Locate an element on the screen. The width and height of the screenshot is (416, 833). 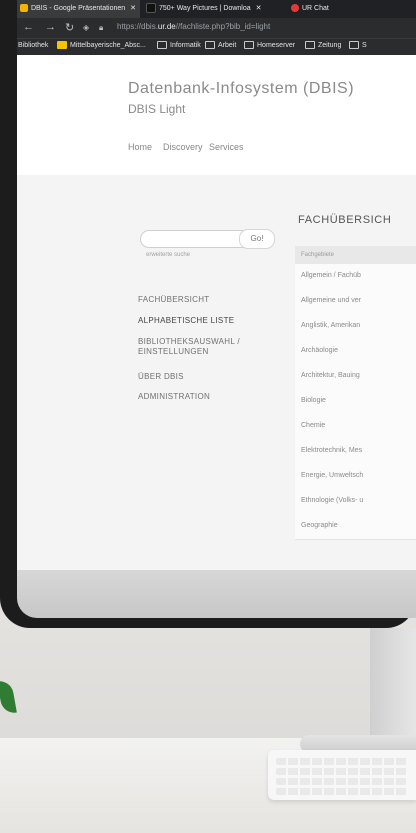
tab-dbis-google-slides: DBIS - Google Präsentationen ✕ is located at coordinates (78, 9).